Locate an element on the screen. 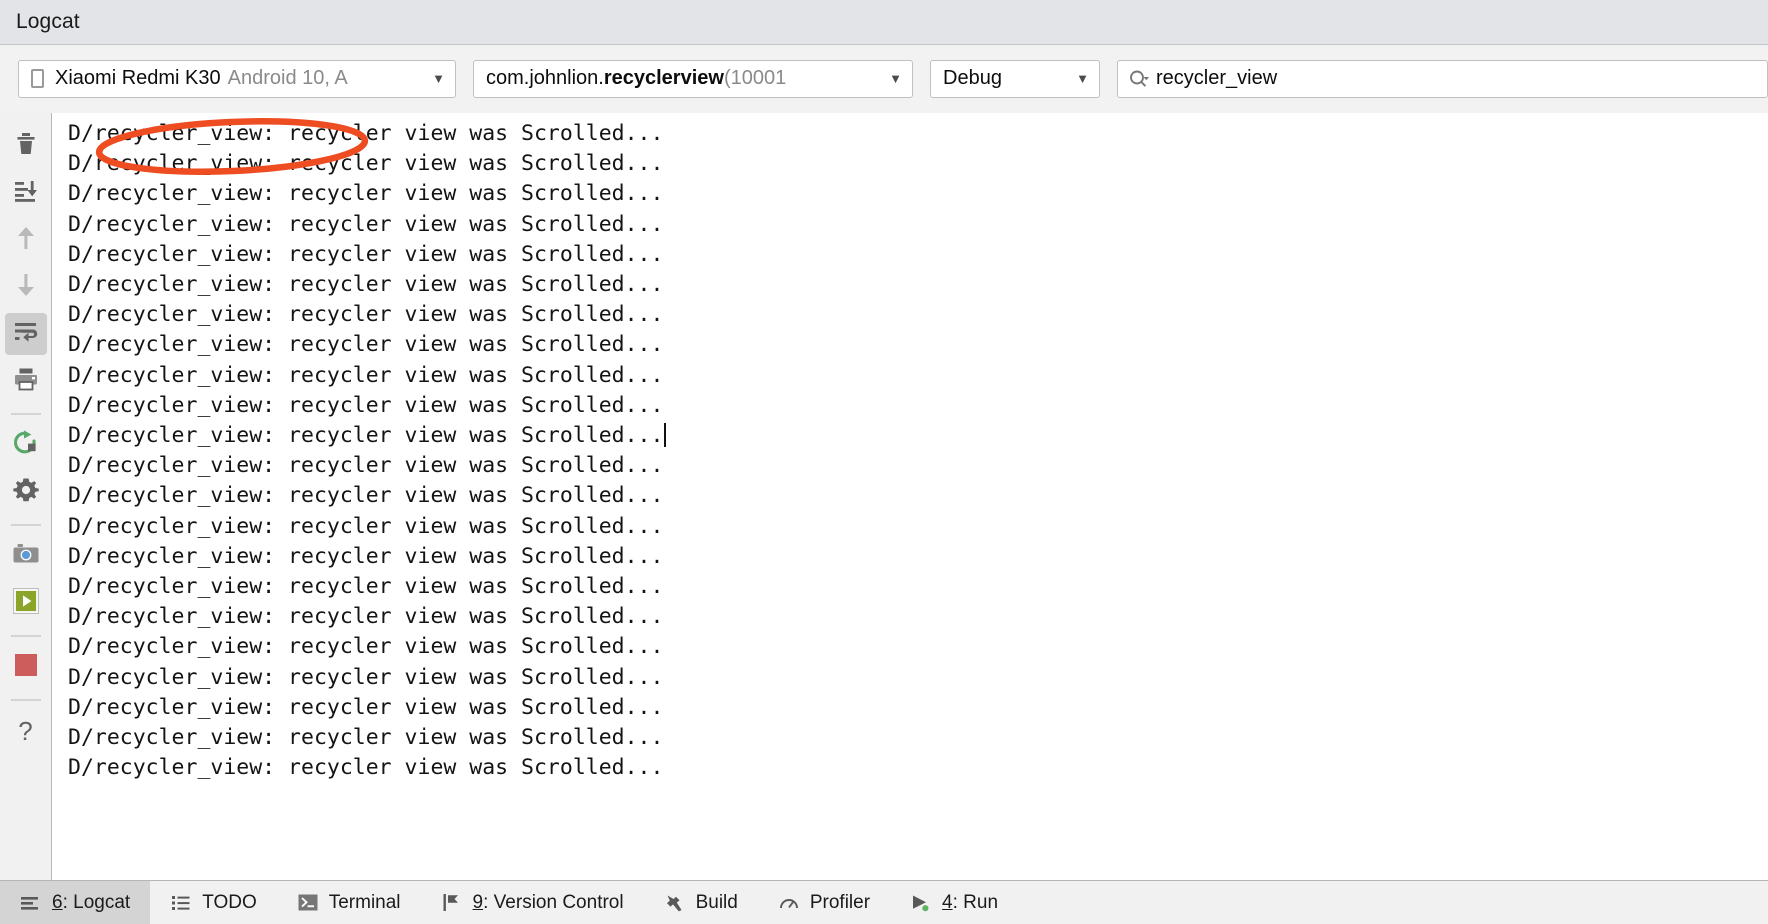 This screenshot has height=924, width=1768. profiler-icon is located at coordinates (789, 903).